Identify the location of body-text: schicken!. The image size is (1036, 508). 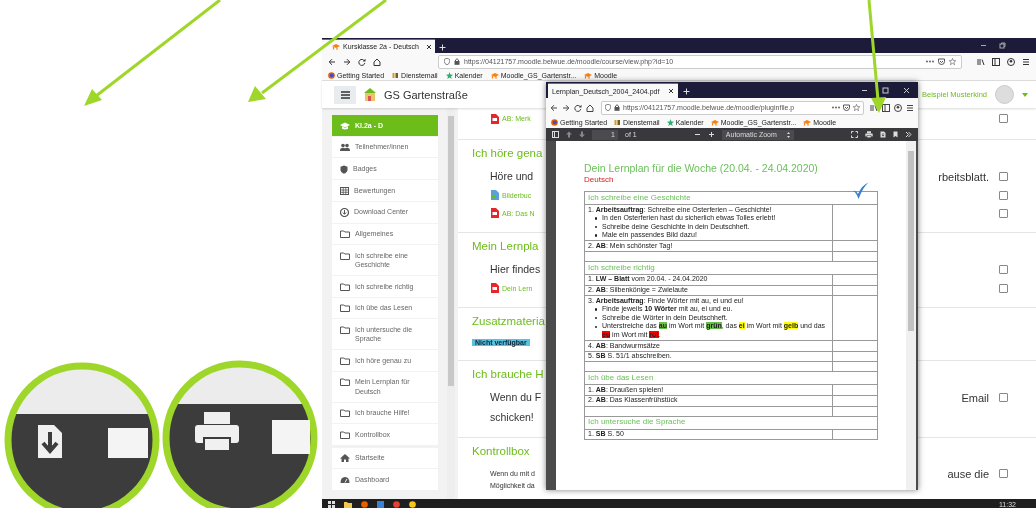
(512, 417).